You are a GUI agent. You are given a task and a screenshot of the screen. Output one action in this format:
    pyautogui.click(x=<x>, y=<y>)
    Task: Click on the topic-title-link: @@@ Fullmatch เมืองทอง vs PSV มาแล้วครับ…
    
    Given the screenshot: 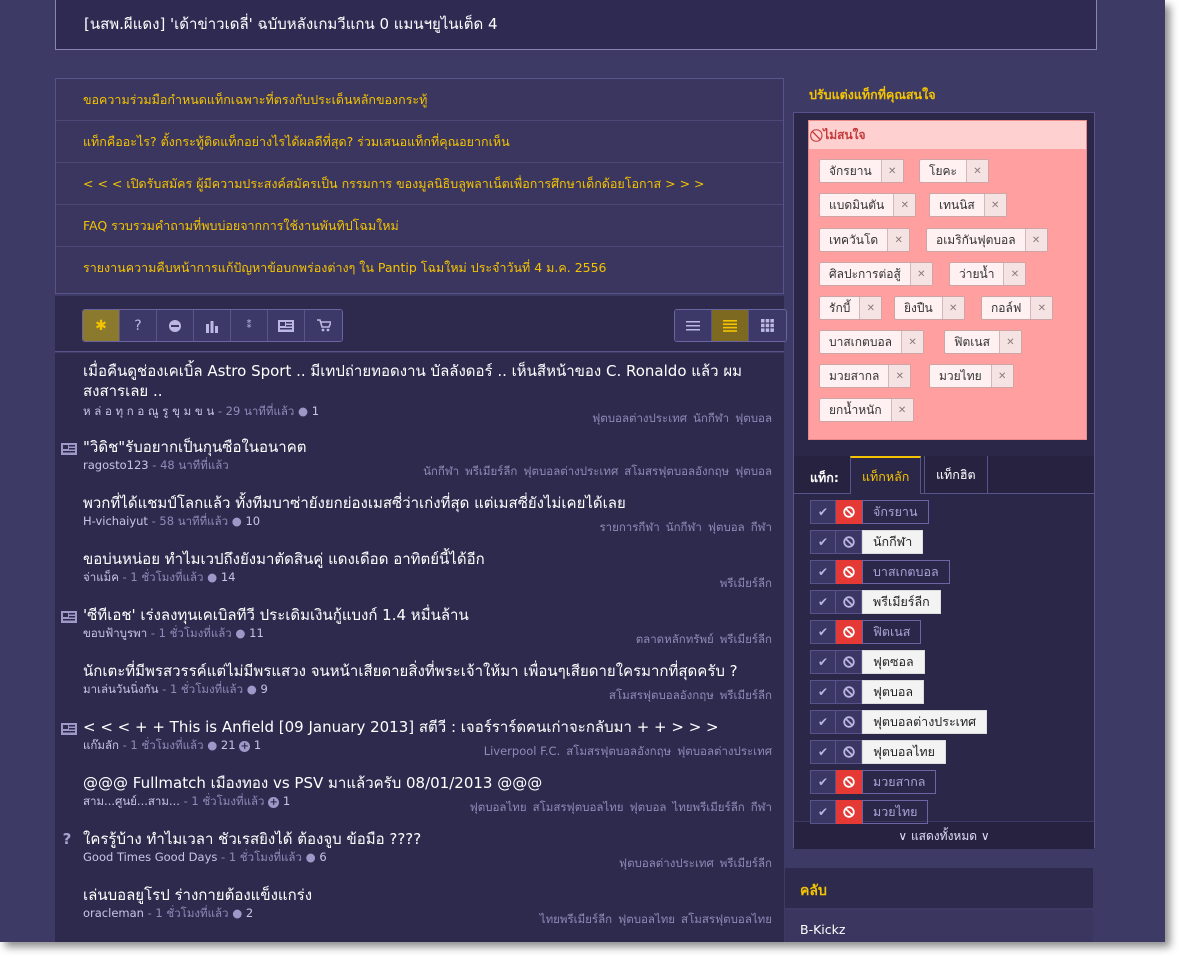 What is the action you would take?
    pyautogui.click(x=427, y=783)
    